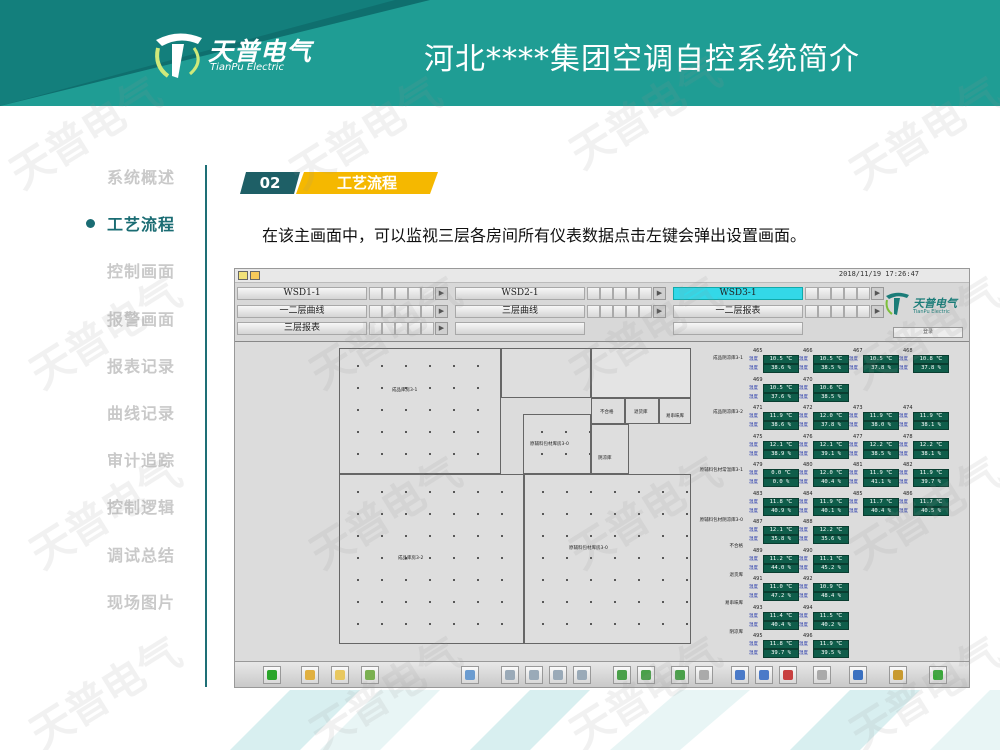 This screenshot has height=750, width=1000. I want to click on sidebar-item: 工艺流程, so click(117, 225).